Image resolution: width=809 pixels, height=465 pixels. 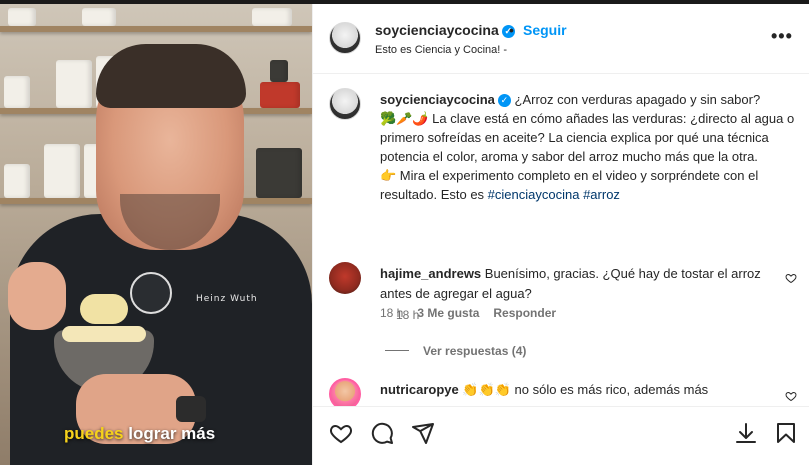 I want to click on more-horizontal-icon: •••, so click(x=782, y=36).